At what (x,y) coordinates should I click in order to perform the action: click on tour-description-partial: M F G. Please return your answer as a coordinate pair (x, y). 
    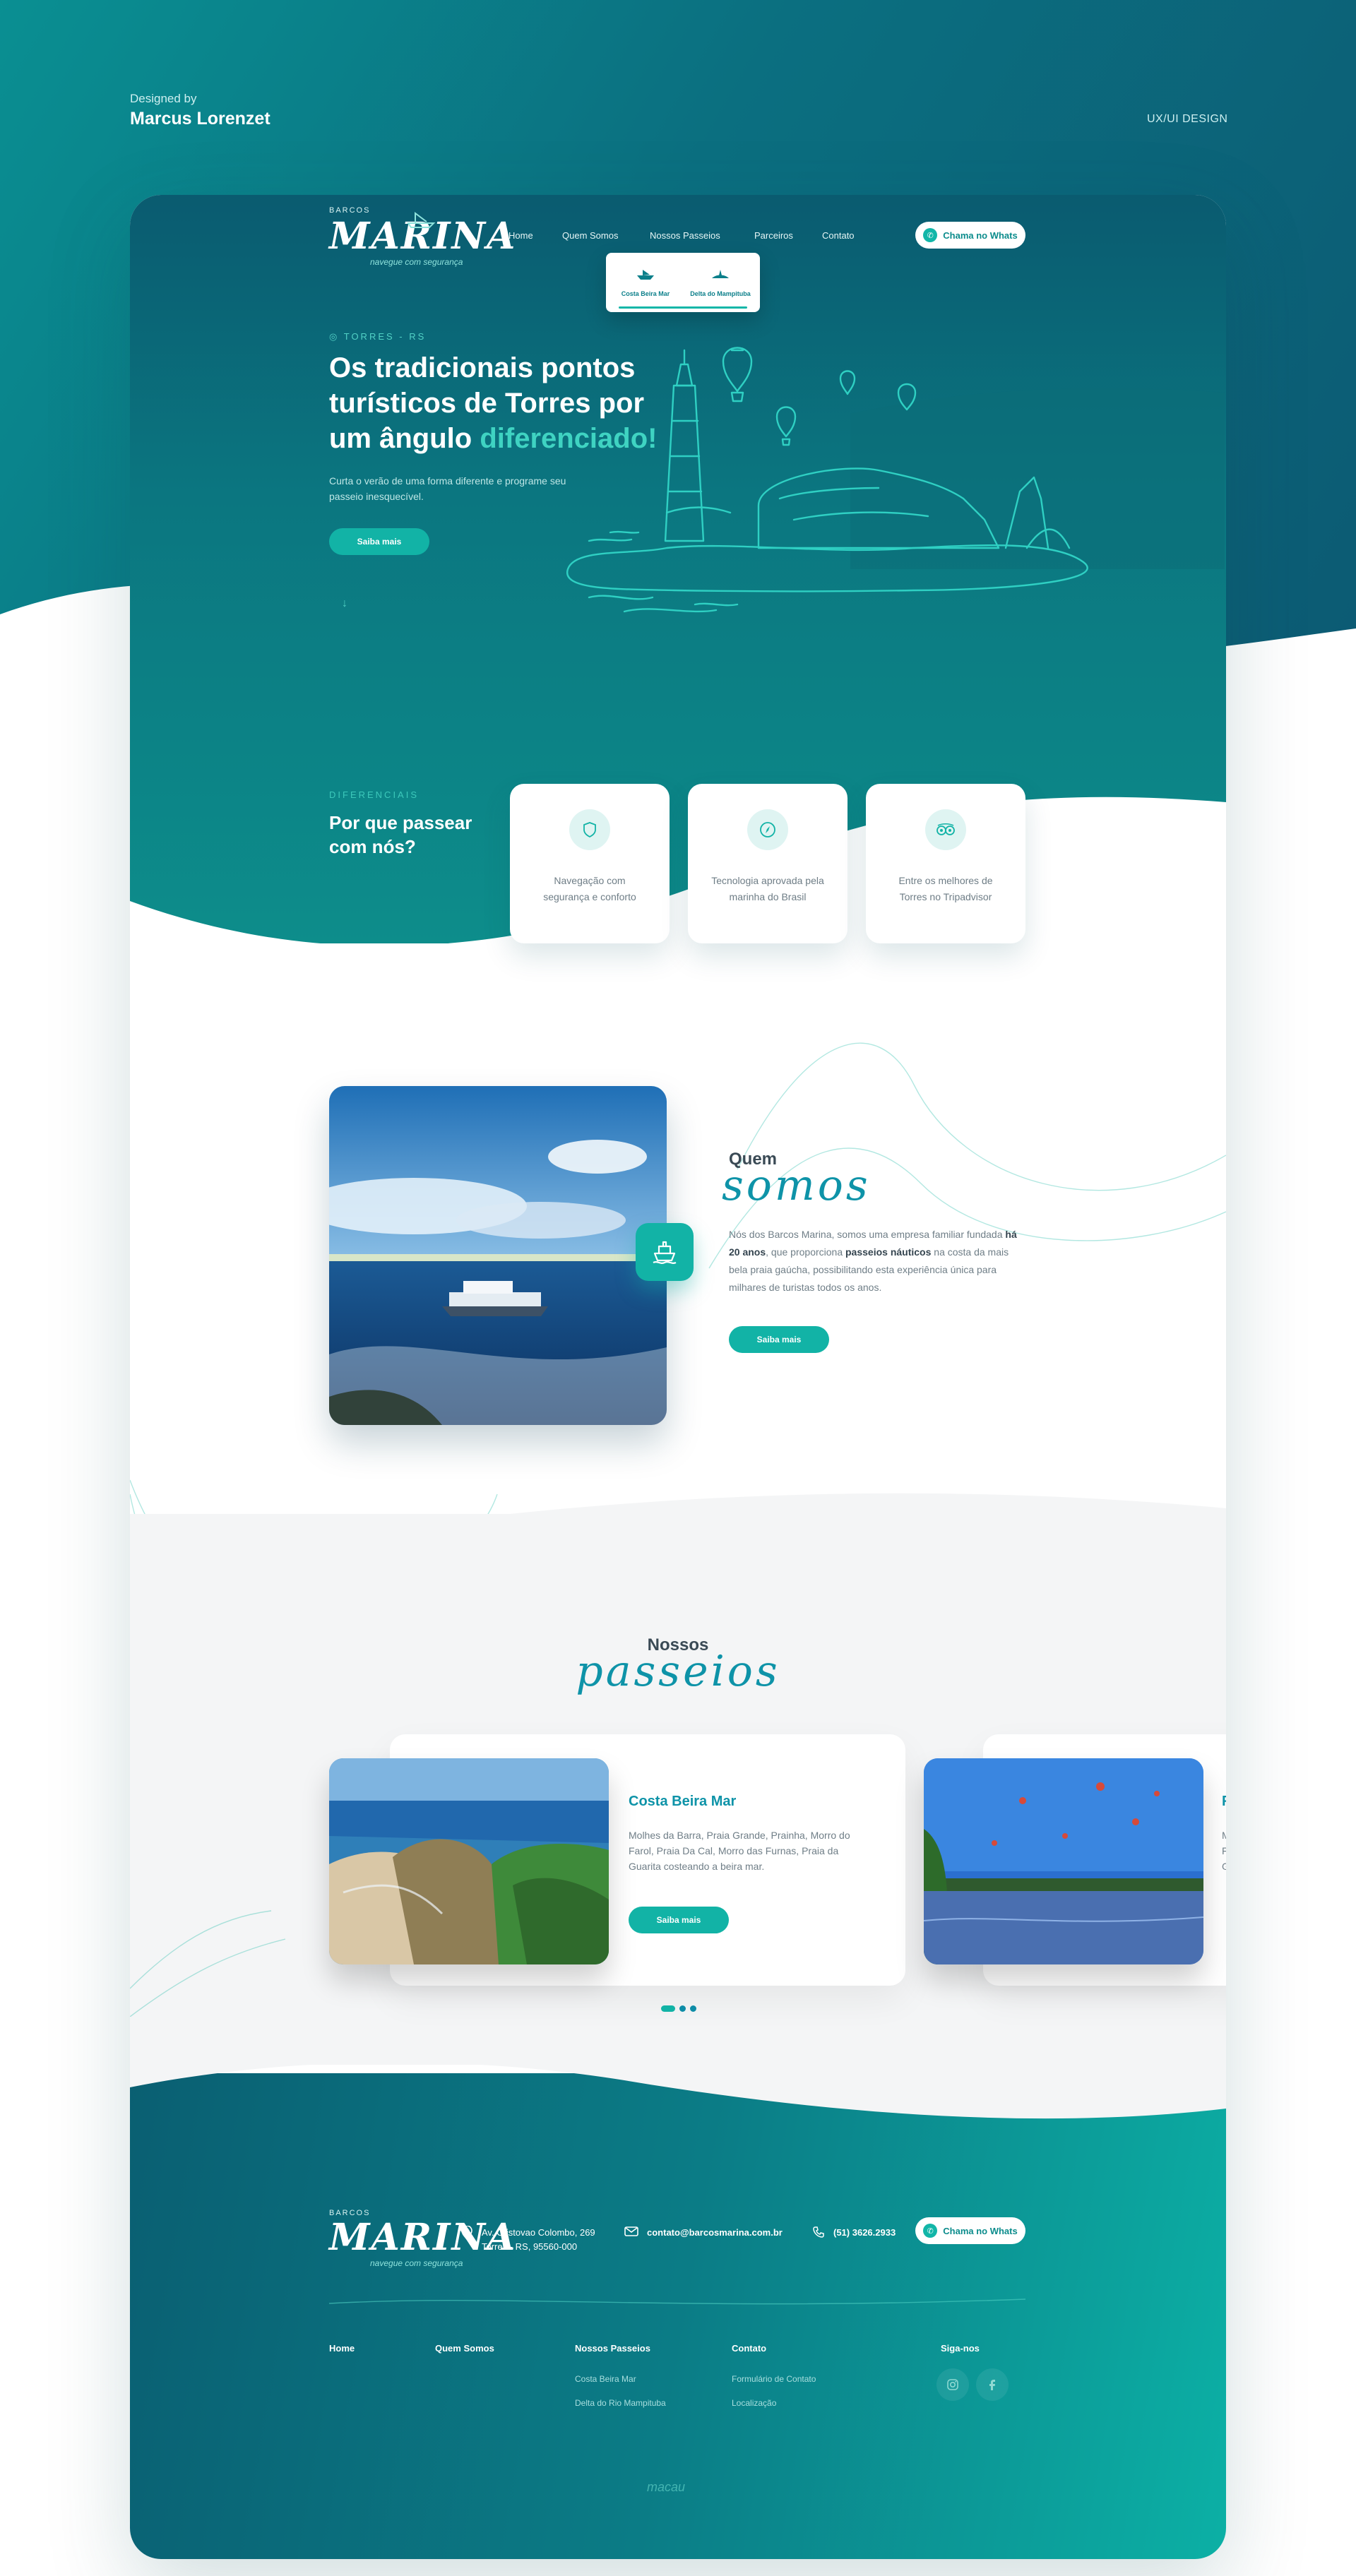
    Looking at the image, I should click on (1224, 1850).